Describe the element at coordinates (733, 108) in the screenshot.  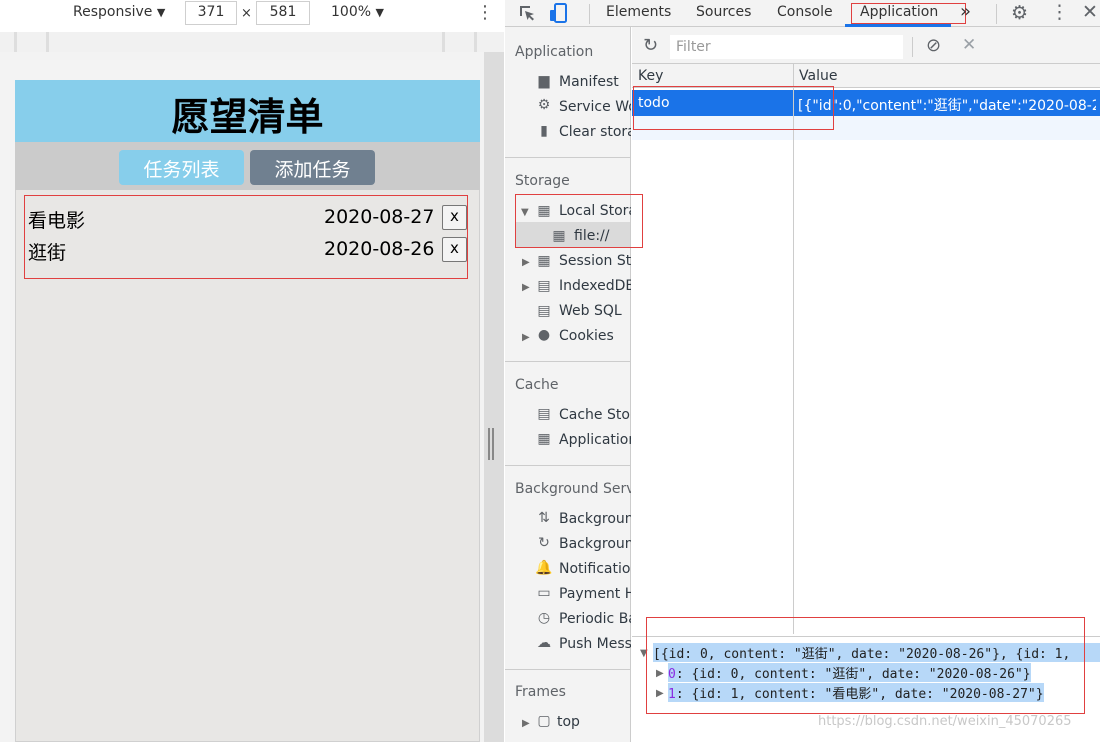
I see `todo-row-highlight` at that location.